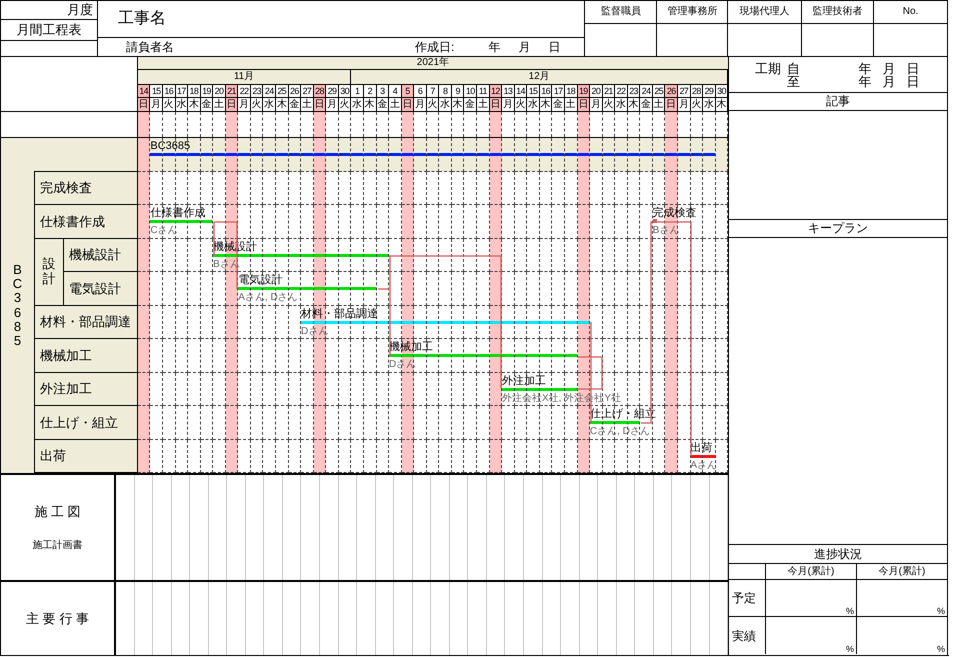  Describe the element at coordinates (433, 63) in the screenshot. I see `year-header: 2021年` at that location.